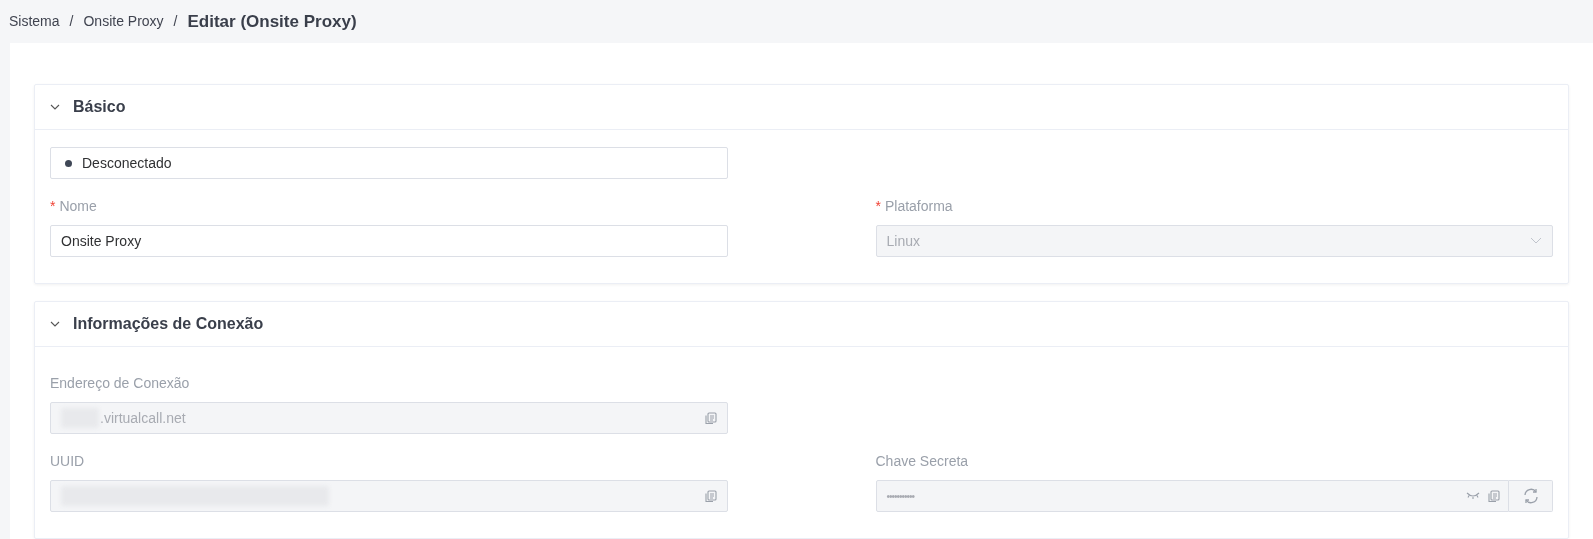 The width and height of the screenshot is (1593, 539). I want to click on field-label: Endereço de Conexão, so click(120, 383).